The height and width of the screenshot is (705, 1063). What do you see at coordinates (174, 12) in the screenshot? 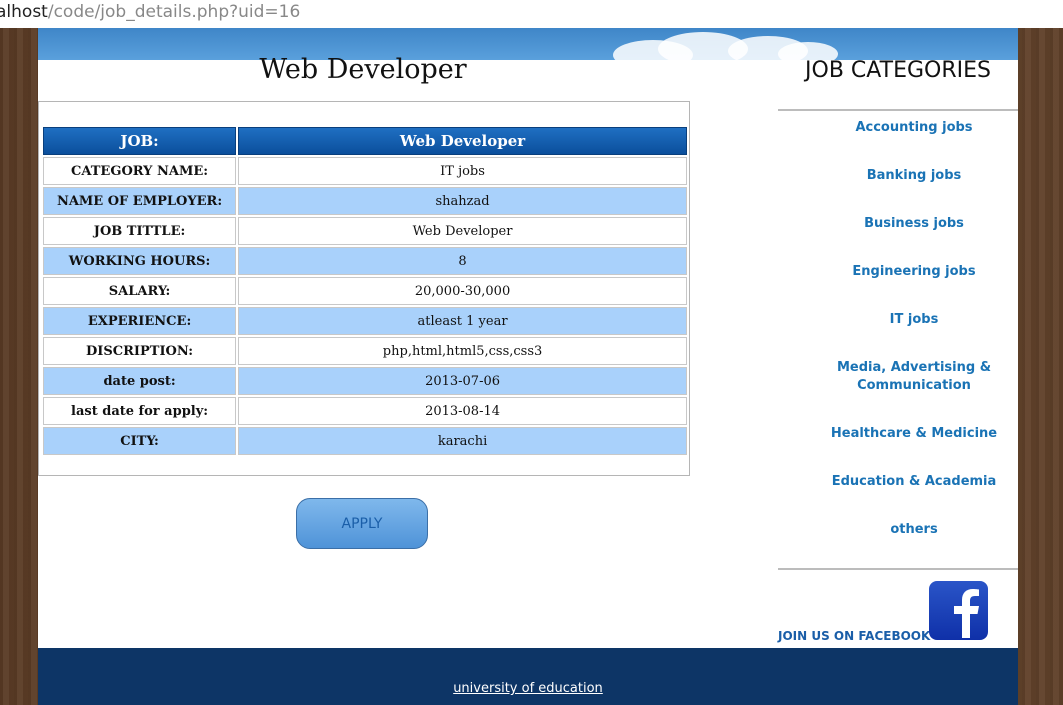
I see `url-path: /code/job_details.php?uid=16` at bounding box center [174, 12].